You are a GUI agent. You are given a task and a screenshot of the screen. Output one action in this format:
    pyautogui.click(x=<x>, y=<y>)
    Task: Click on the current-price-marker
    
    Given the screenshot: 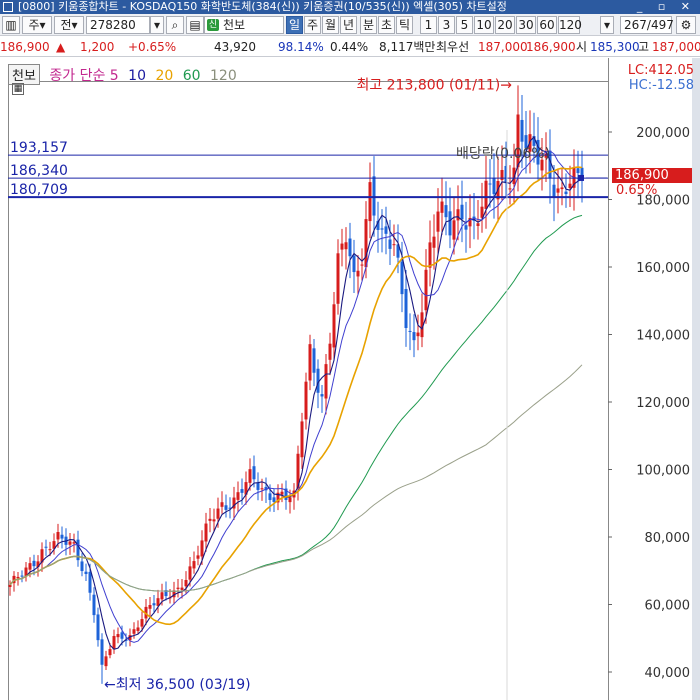 What is the action you would take?
    pyautogui.click(x=581, y=177)
    